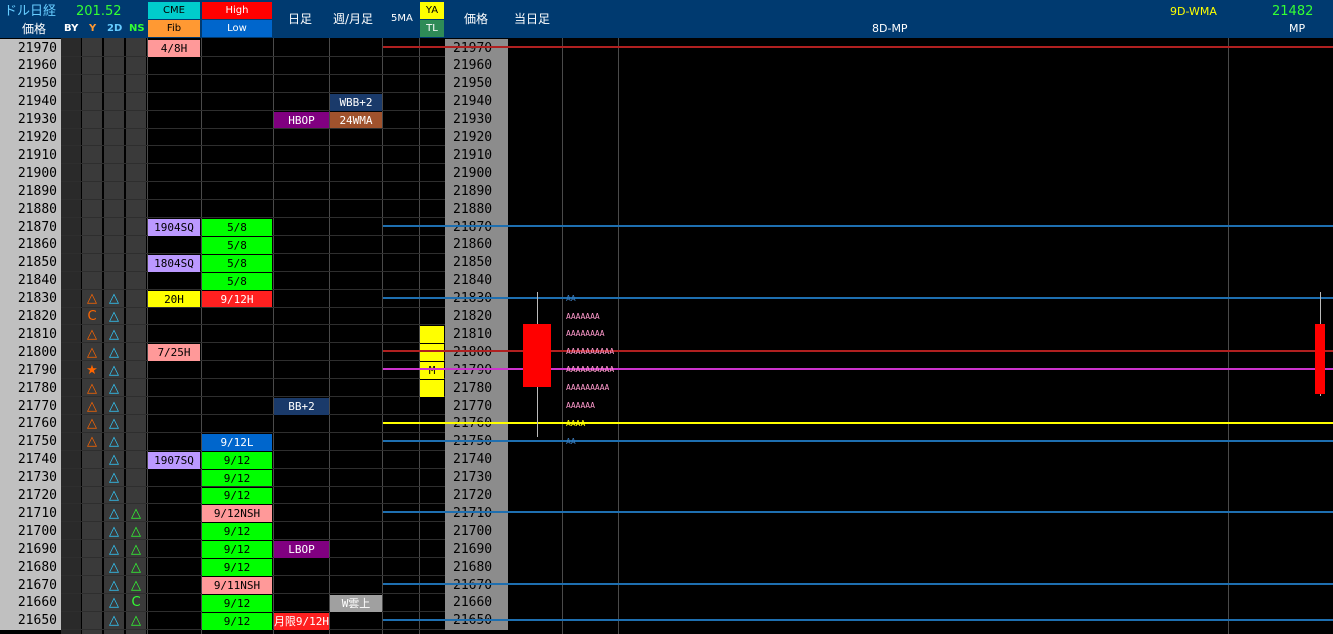 This screenshot has height=634, width=1333. I want to click on price-label-2: 21750, so click(476, 441).